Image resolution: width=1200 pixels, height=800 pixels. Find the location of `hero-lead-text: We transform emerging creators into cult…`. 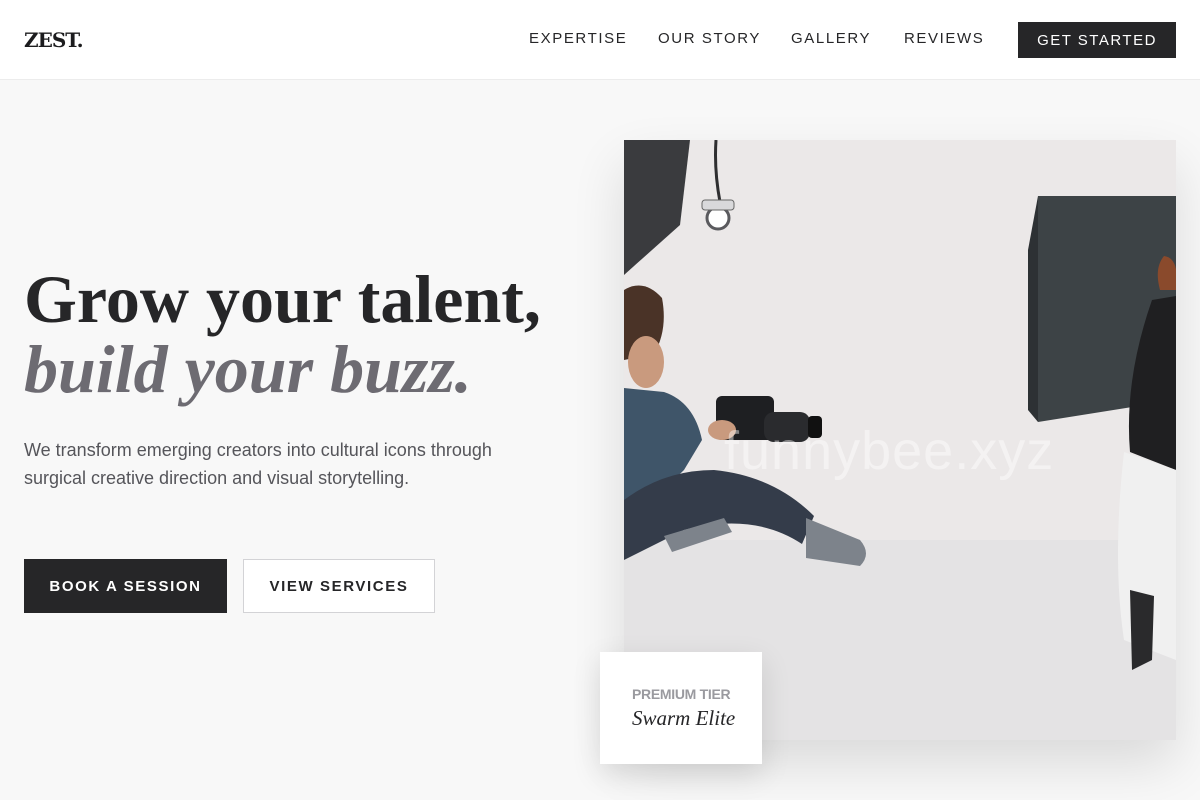

hero-lead-text: We transform emerging creators into cult… is located at coordinates (258, 464).